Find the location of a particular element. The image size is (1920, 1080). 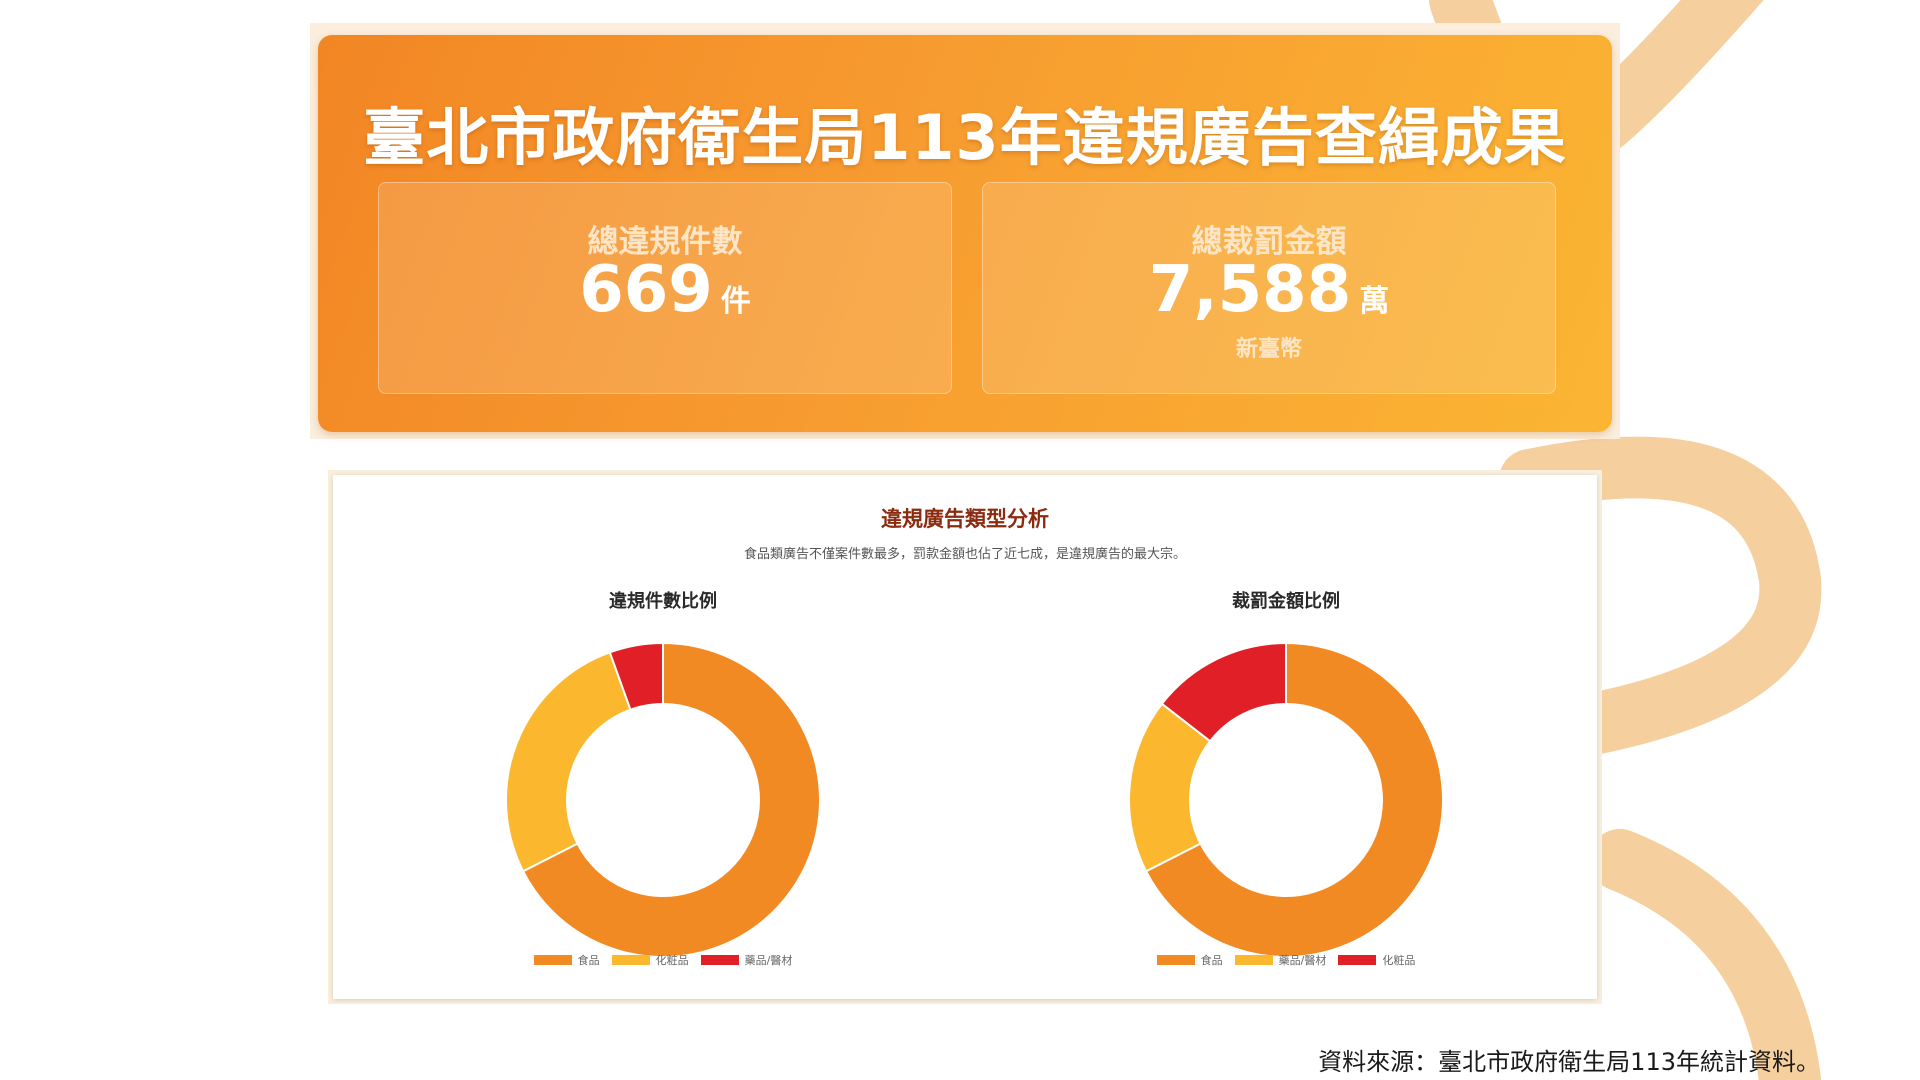

donut-chart-fines is located at coordinates (1286, 799).